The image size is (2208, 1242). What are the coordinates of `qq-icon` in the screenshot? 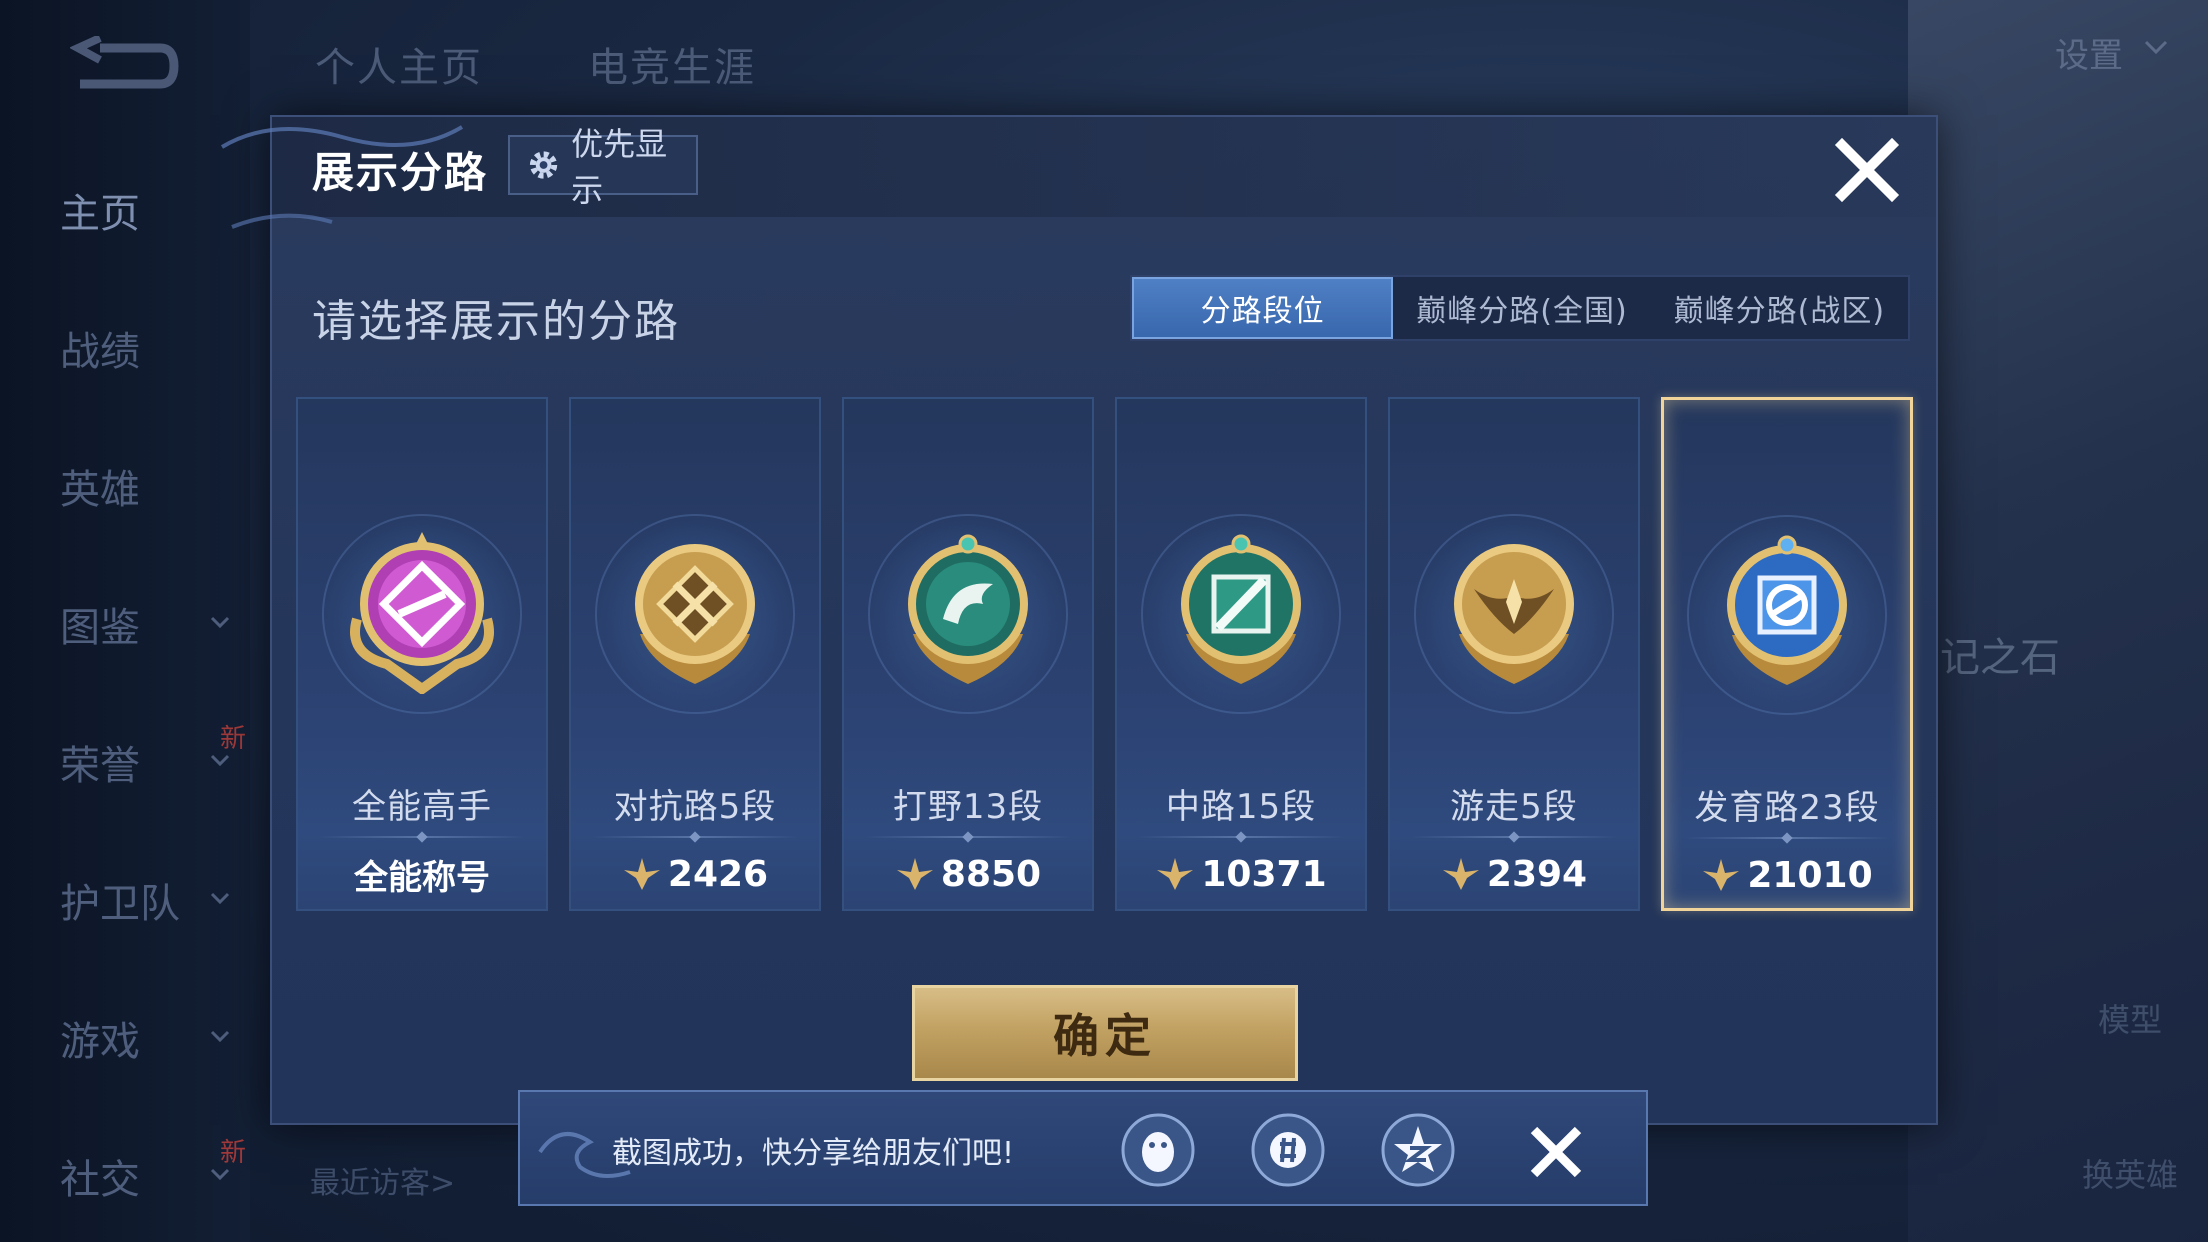 It's located at (1158, 1150).